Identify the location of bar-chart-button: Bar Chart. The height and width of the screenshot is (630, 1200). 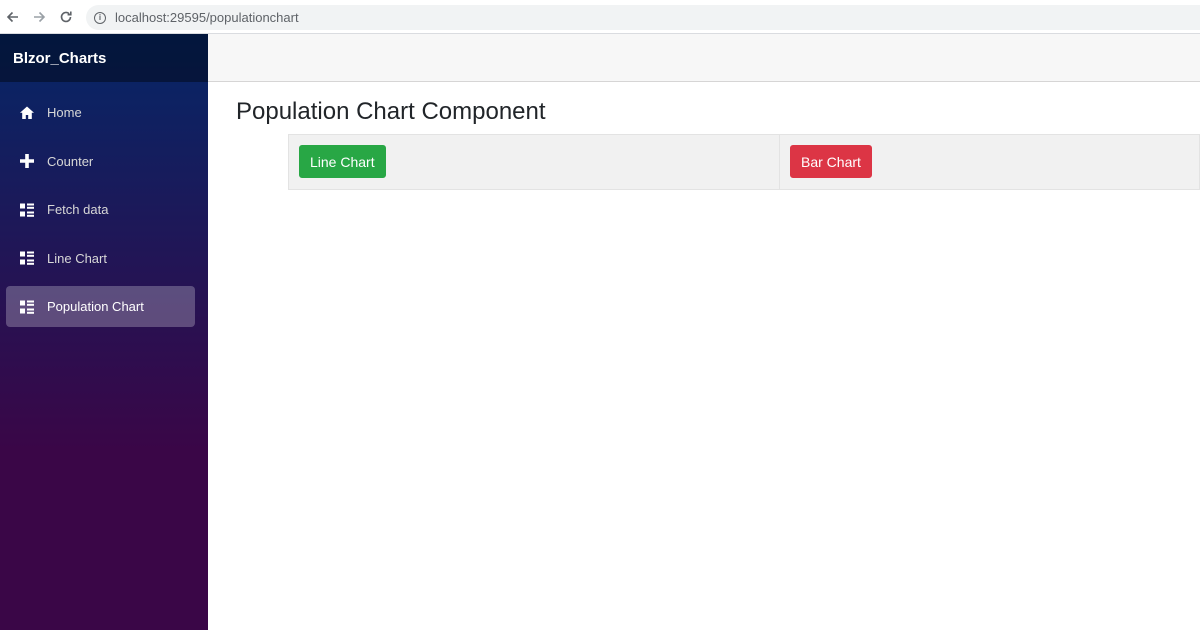
(831, 161).